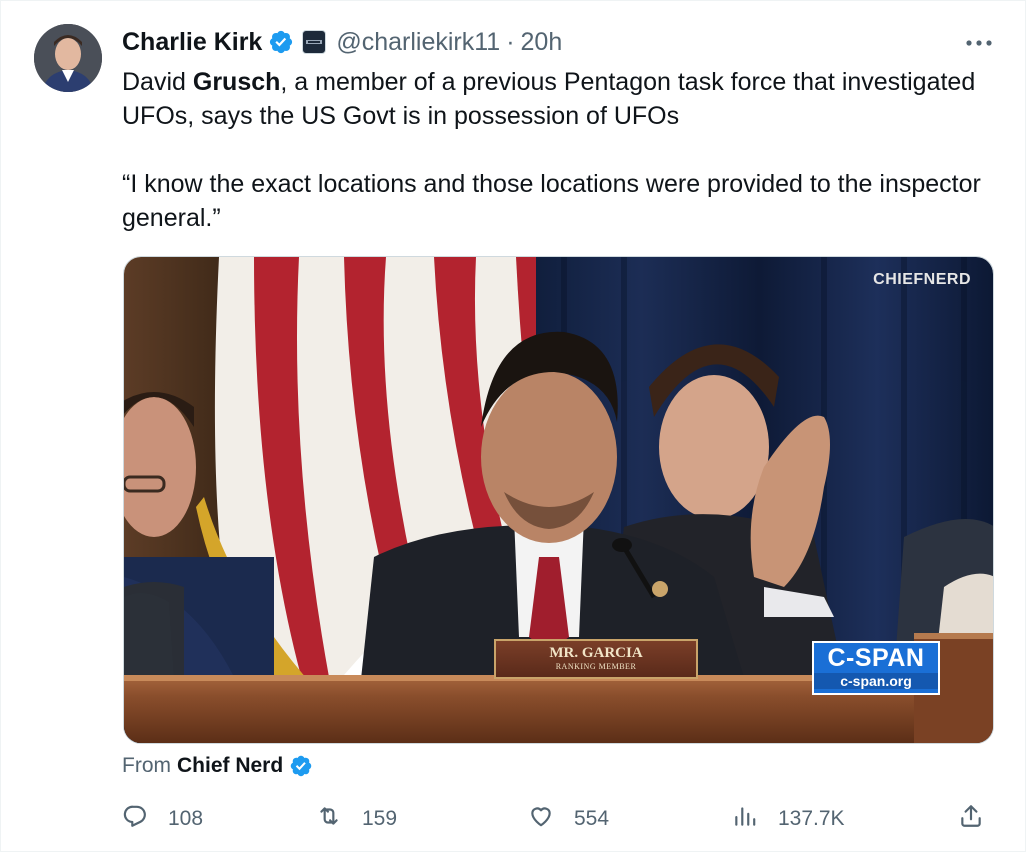 This screenshot has height=852, width=1026. I want to click on tweet-header: Charlie Kirk @charliekirk11 · 20h, so click(342, 42).